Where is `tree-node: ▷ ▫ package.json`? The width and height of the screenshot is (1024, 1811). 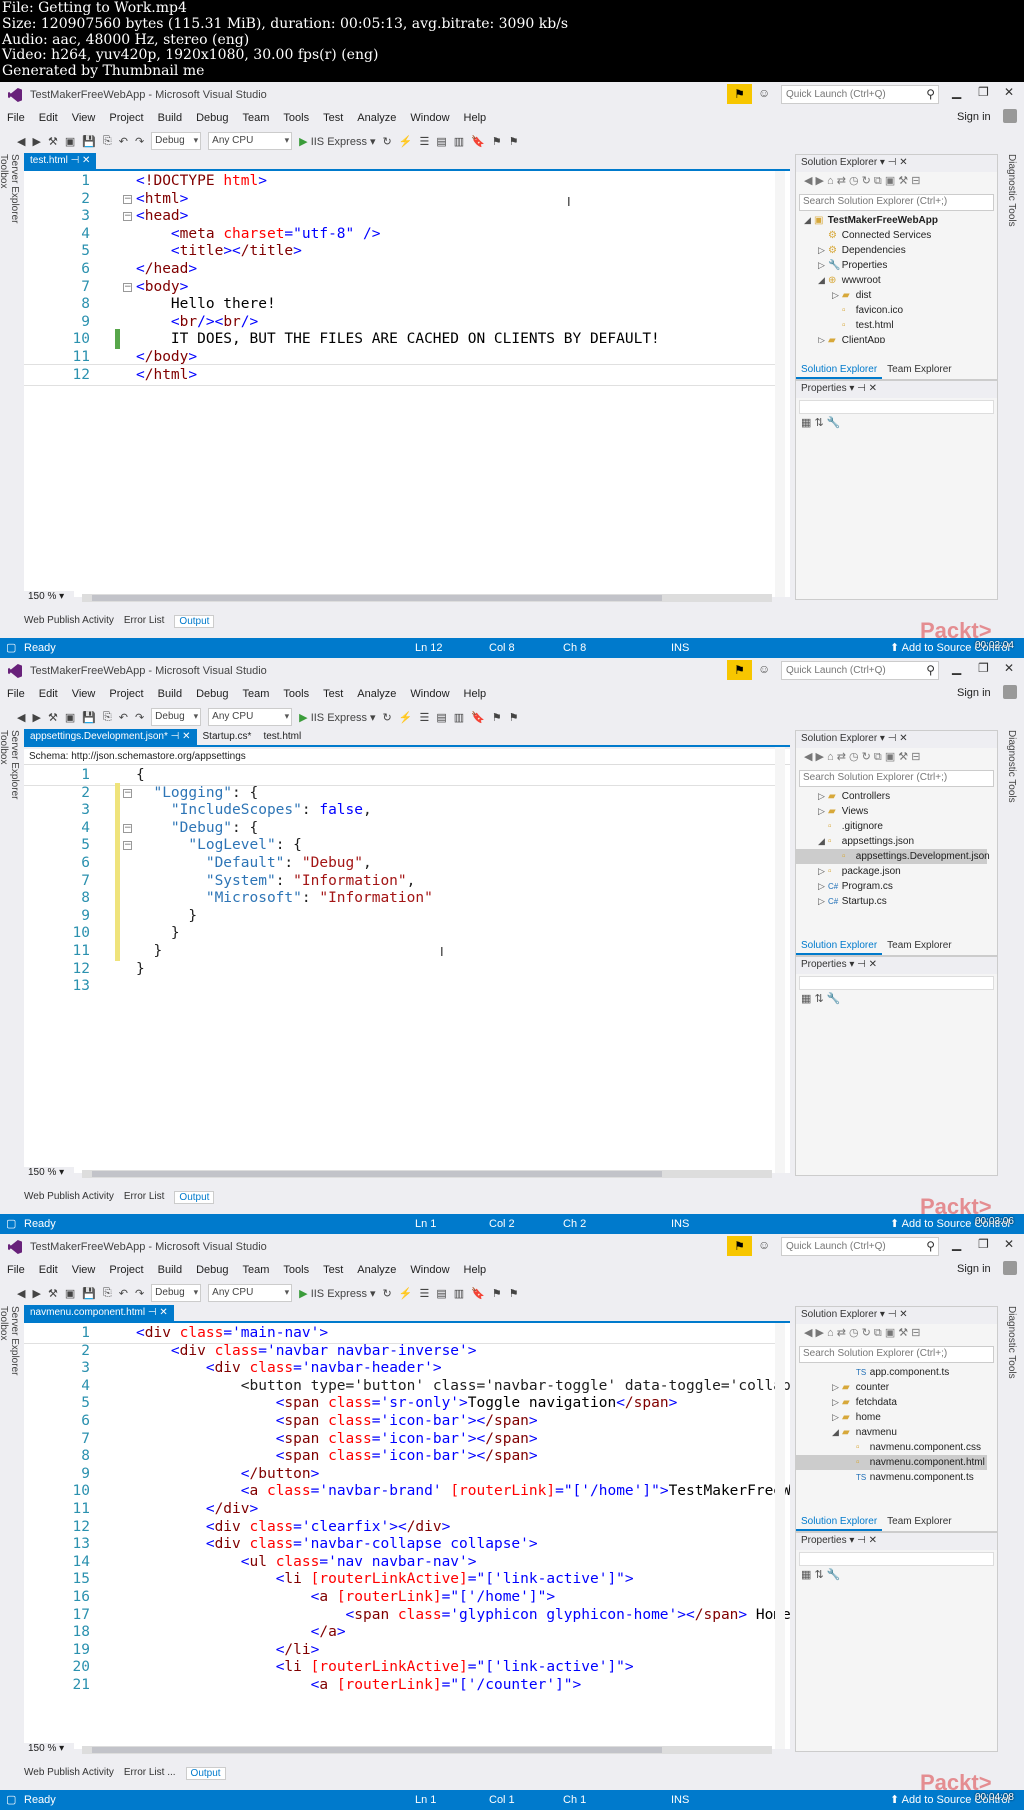 tree-node: ▷ ▫ package.json is located at coordinates (848, 871).